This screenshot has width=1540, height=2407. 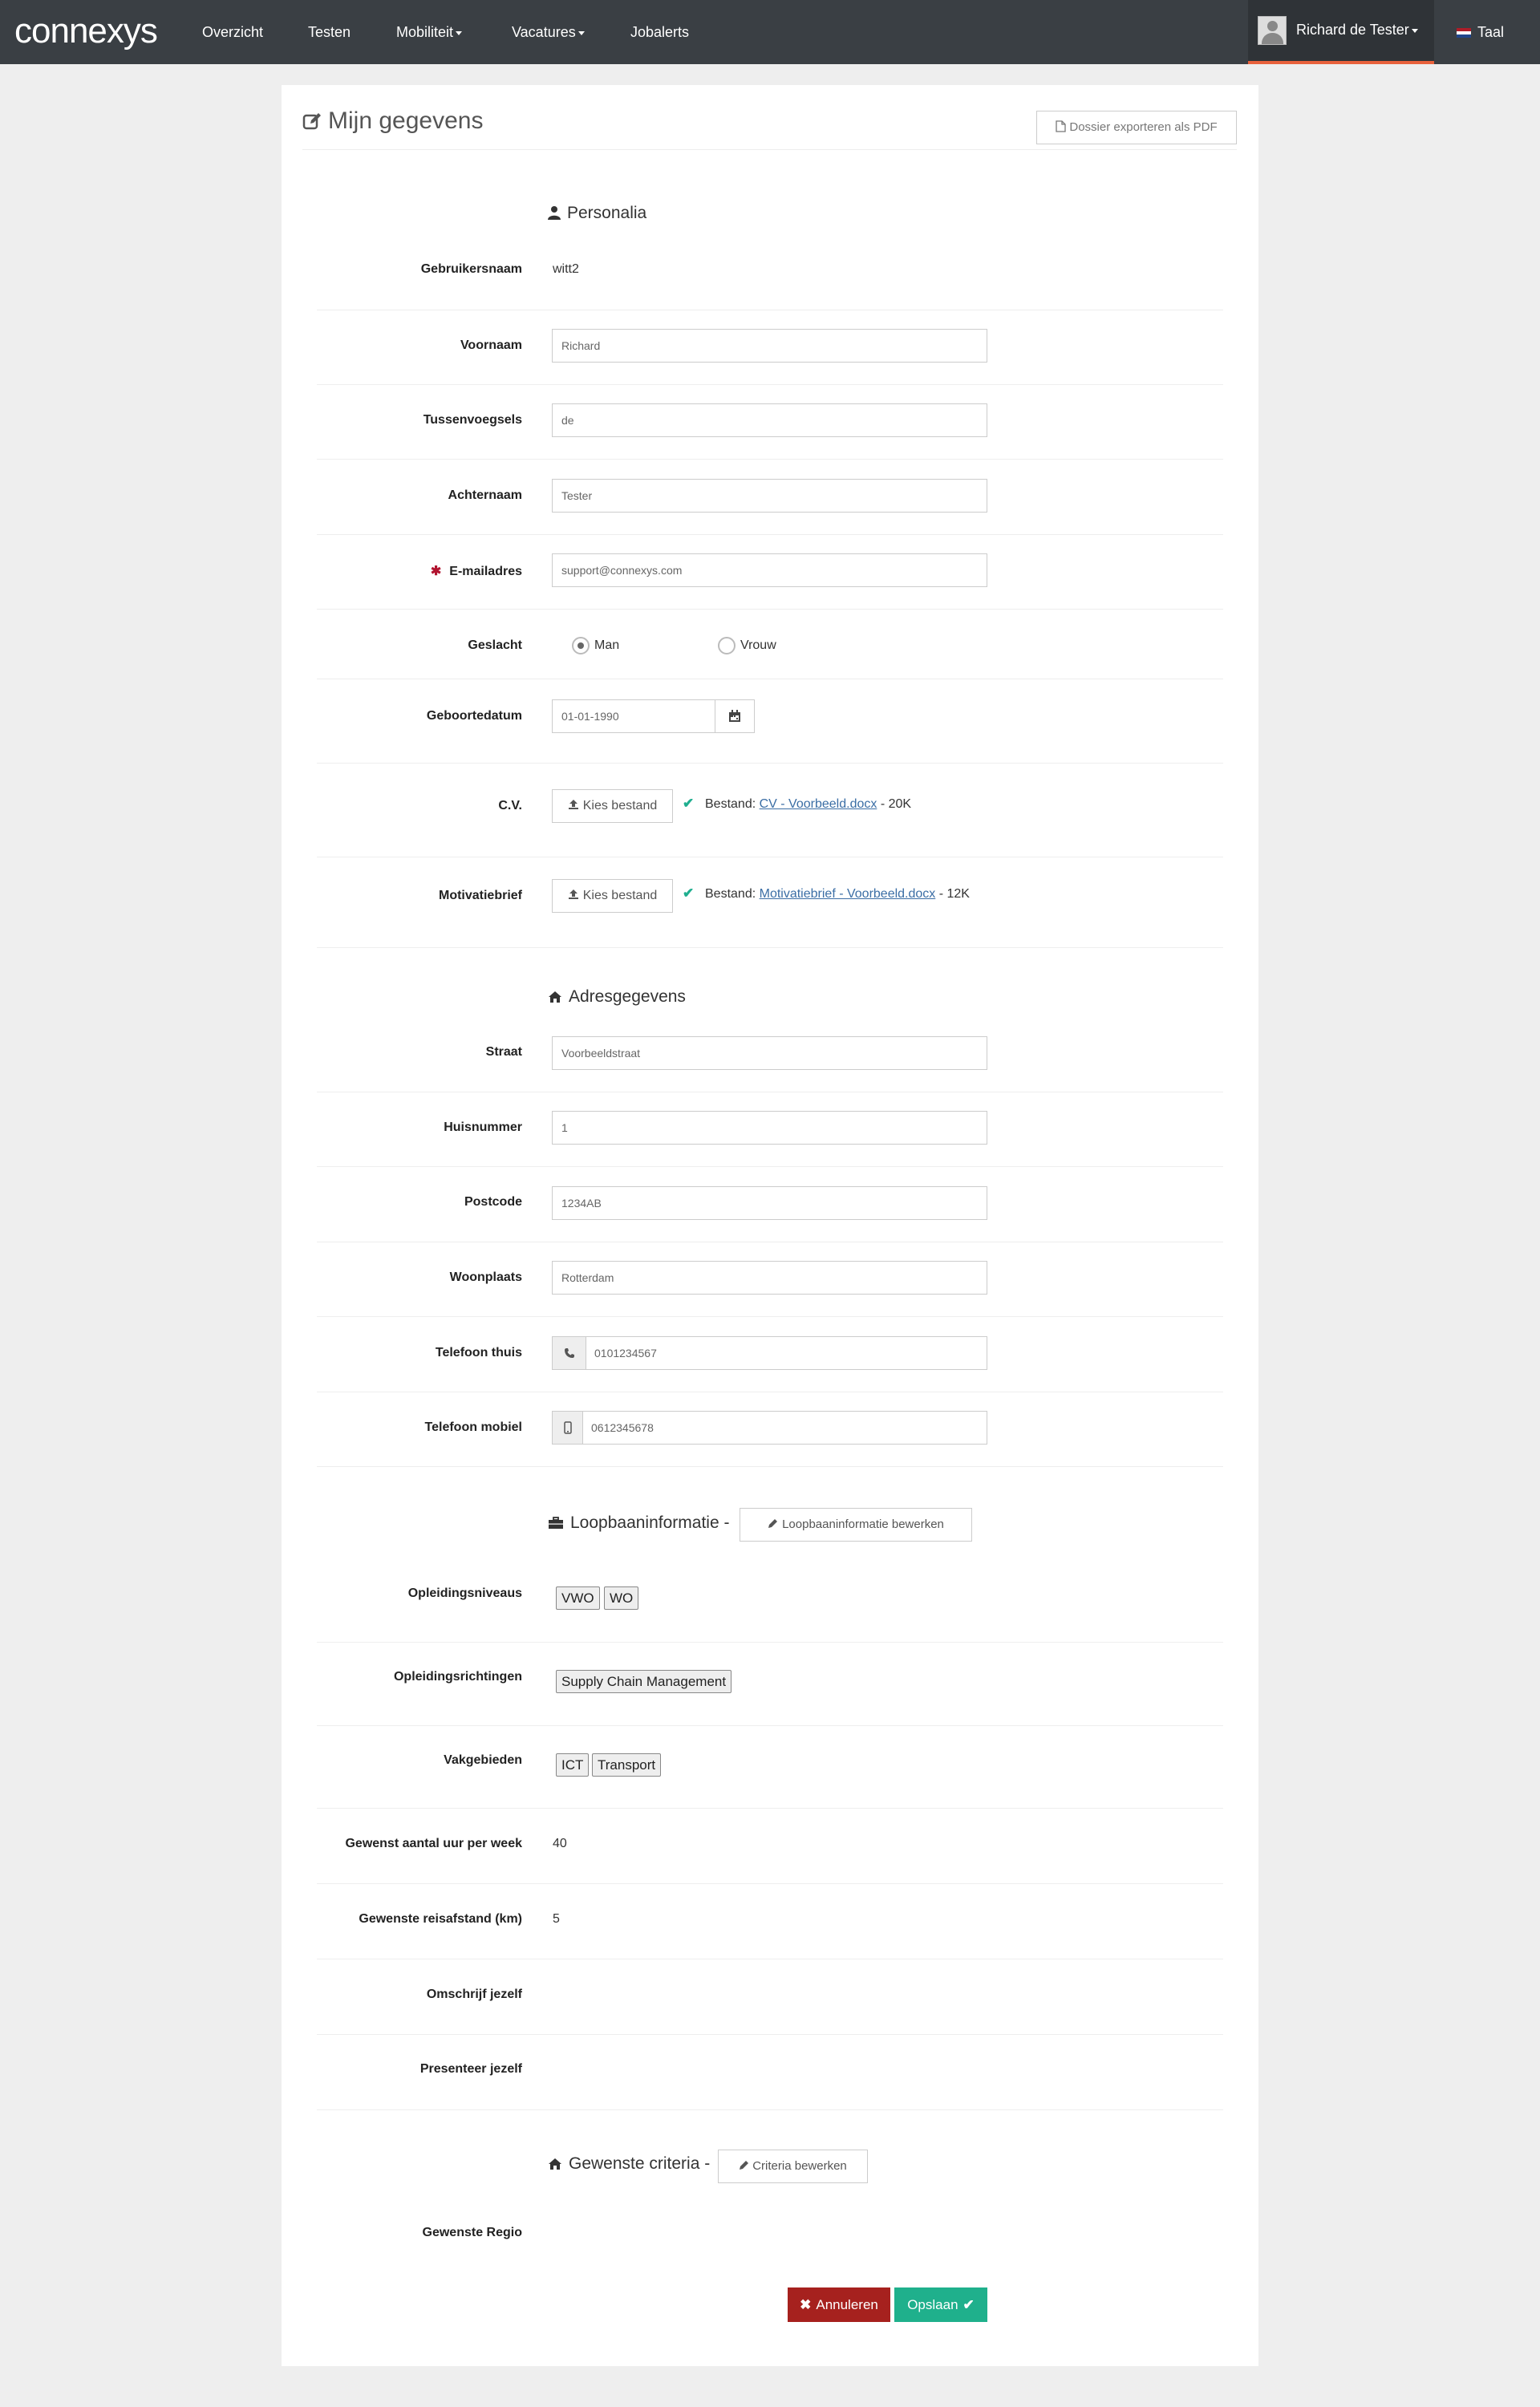 I want to click on street-field: Voorbeeldstraat, so click(x=769, y=1053).